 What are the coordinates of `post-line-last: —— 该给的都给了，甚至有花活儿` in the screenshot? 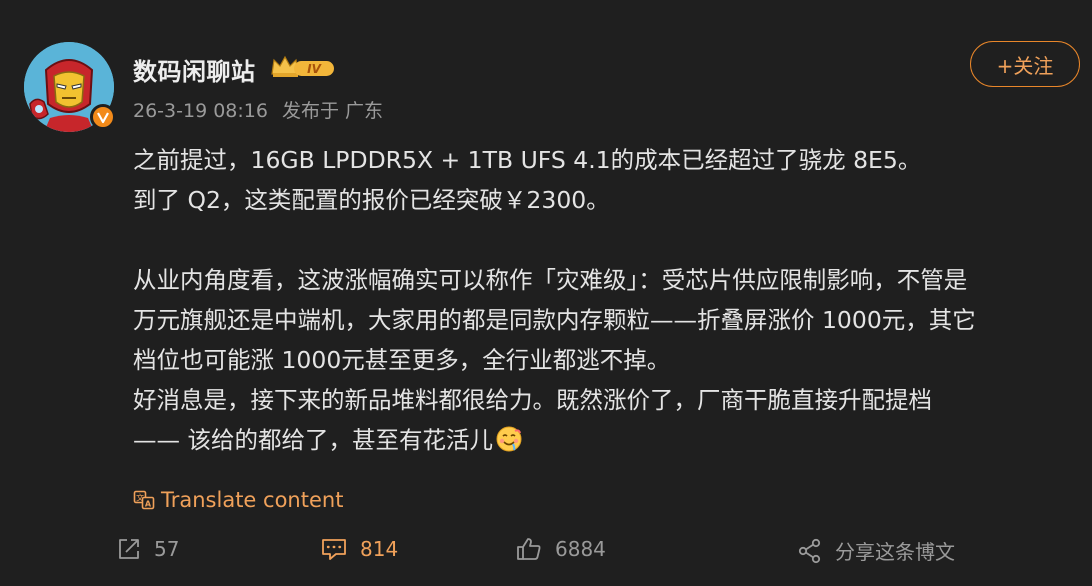 It's located at (608, 440).